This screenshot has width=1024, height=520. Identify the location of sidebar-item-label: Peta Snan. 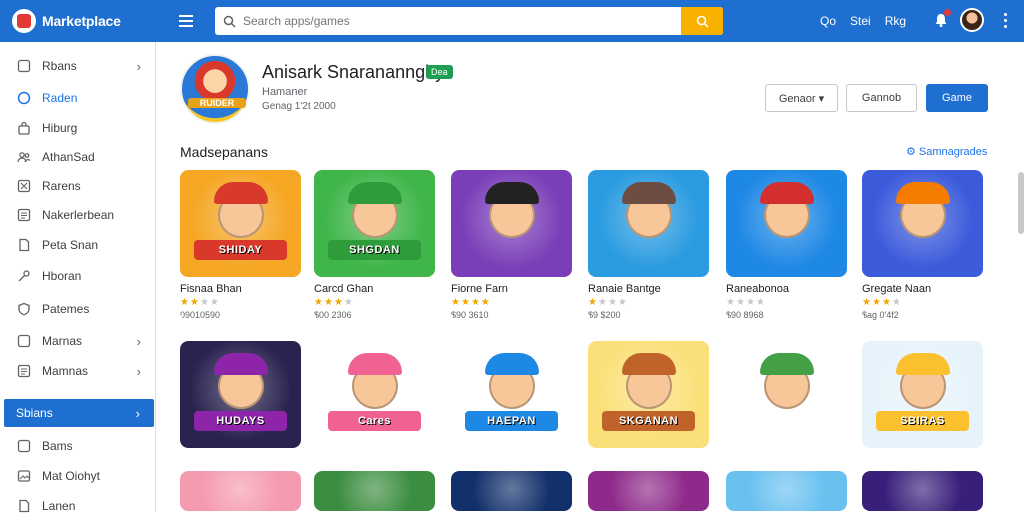
(70, 245).